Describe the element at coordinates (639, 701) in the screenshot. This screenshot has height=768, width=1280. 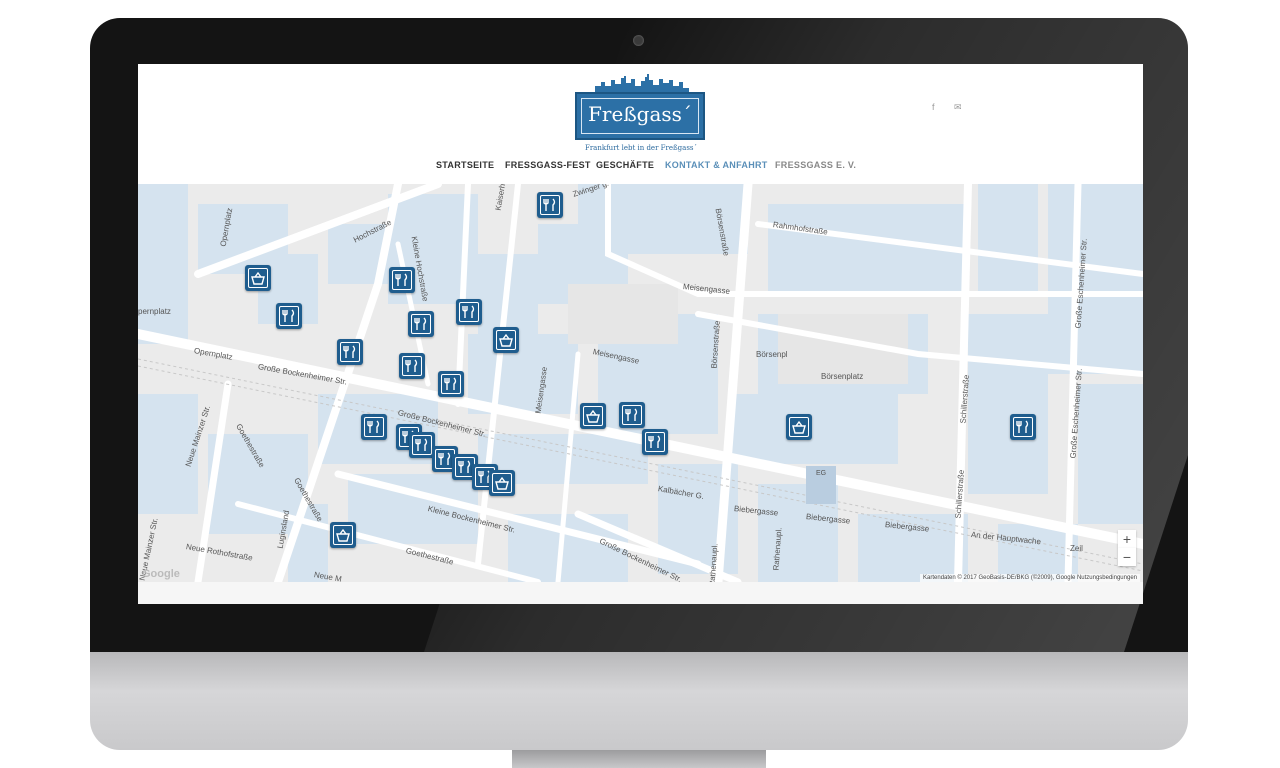
I see `monitor-chin` at that location.